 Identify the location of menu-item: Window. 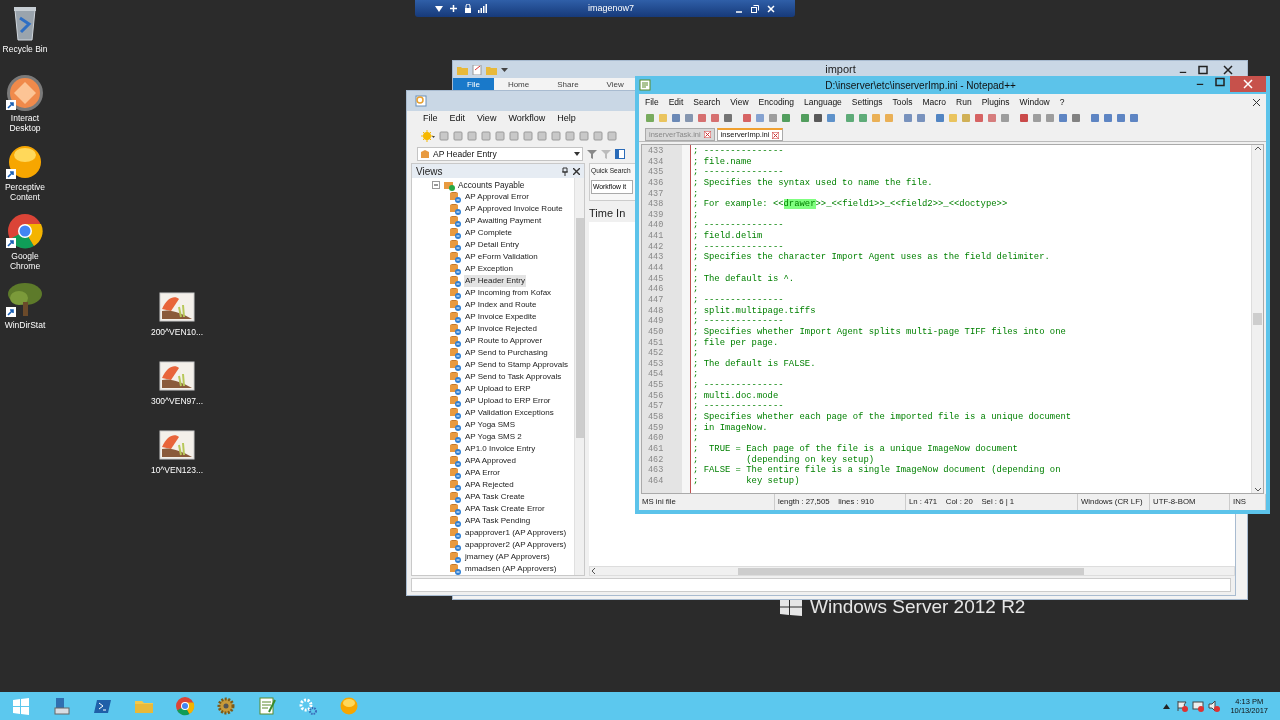
(1034, 102).